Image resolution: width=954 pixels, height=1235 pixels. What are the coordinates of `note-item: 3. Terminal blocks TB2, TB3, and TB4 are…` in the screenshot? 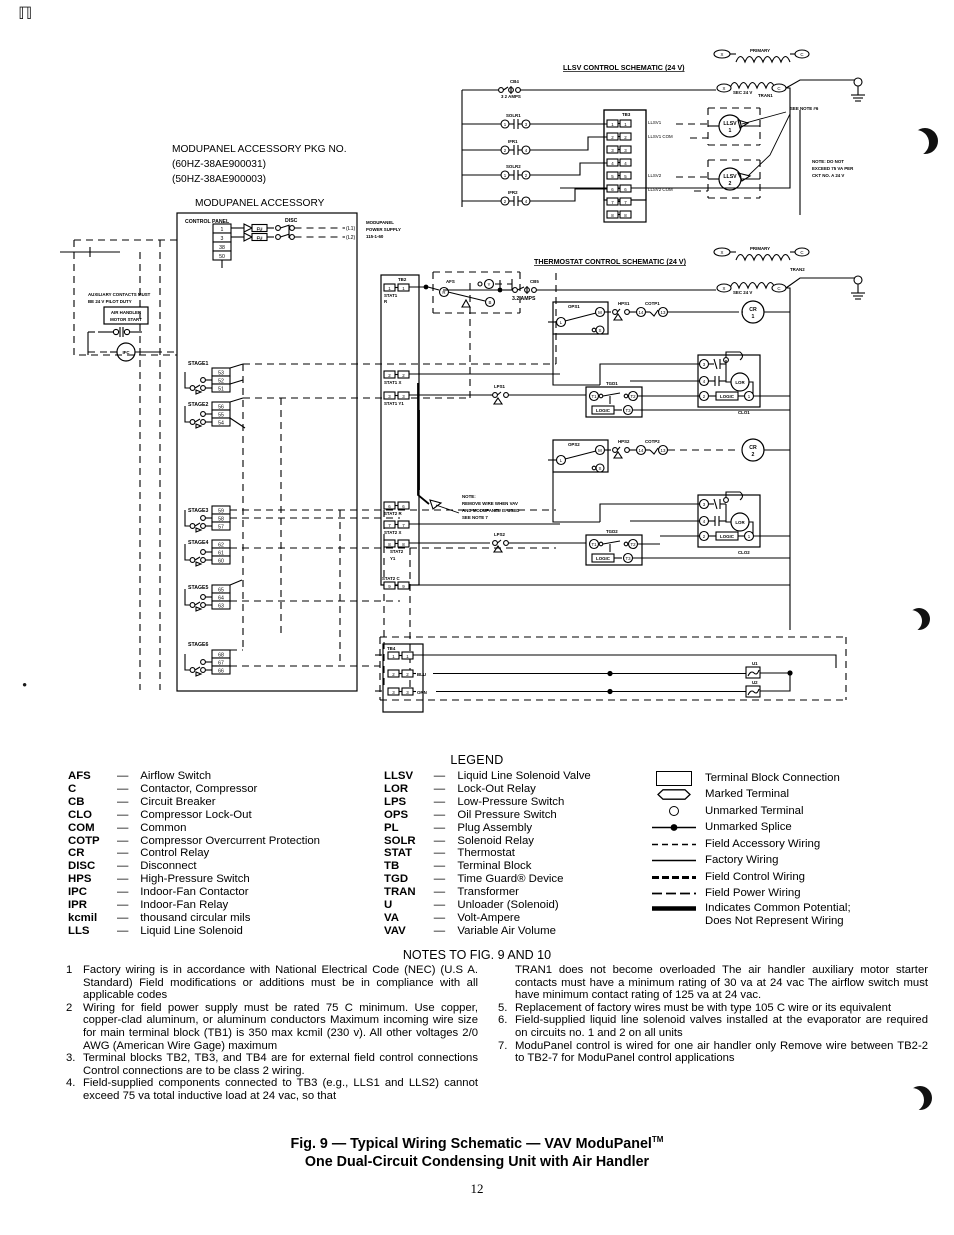 It's located at (272, 1064).